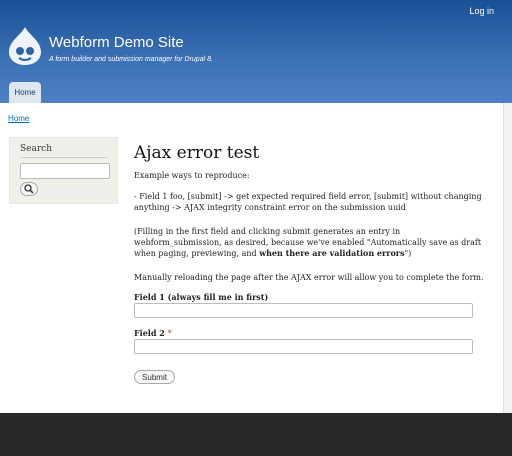 The width and height of the screenshot is (512, 456). I want to click on divider, so click(64, 157).